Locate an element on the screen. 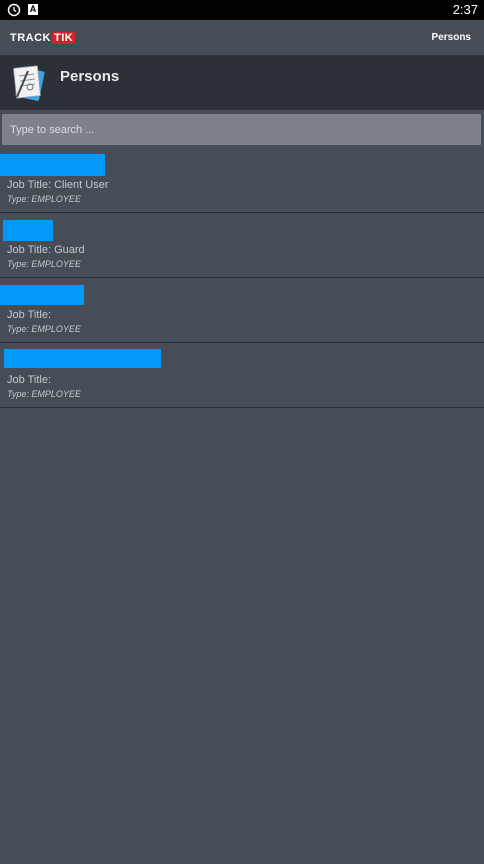  search-box is located at coordinates (241, 129).